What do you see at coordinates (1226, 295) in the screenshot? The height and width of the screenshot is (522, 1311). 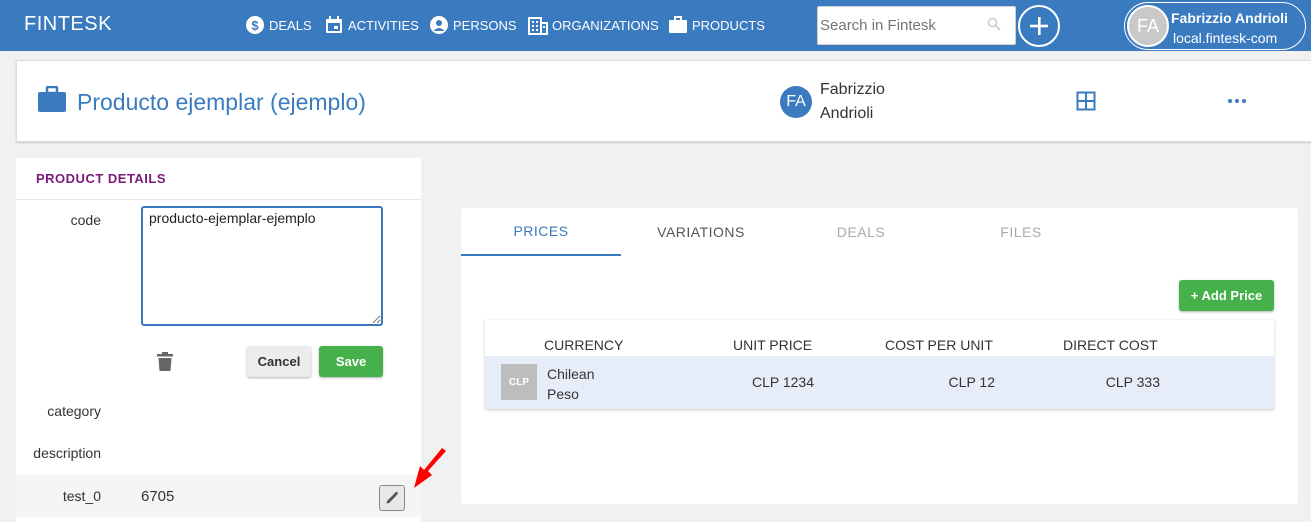 I see `add-price-button: + Add Price` at bounding box center [1226, 295].